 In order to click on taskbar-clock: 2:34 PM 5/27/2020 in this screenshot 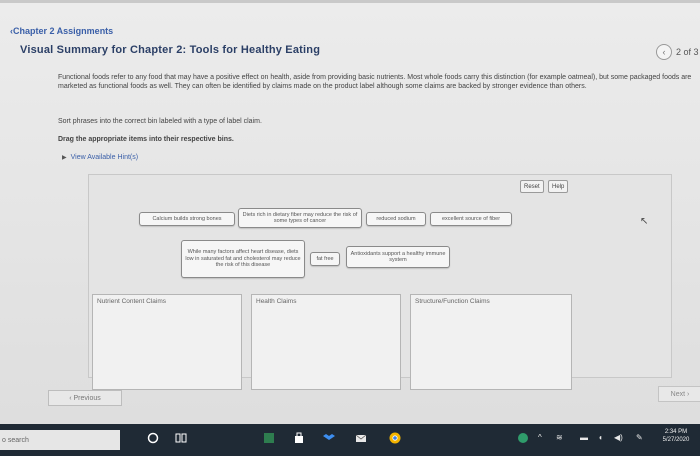, I will do `click(676, 436)`.